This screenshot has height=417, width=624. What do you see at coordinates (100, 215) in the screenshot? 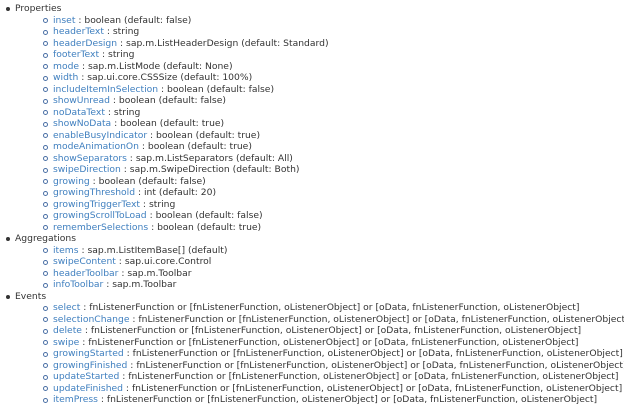
I see `property-link: growingScrollToLoad` at bounding box center [100, 215].